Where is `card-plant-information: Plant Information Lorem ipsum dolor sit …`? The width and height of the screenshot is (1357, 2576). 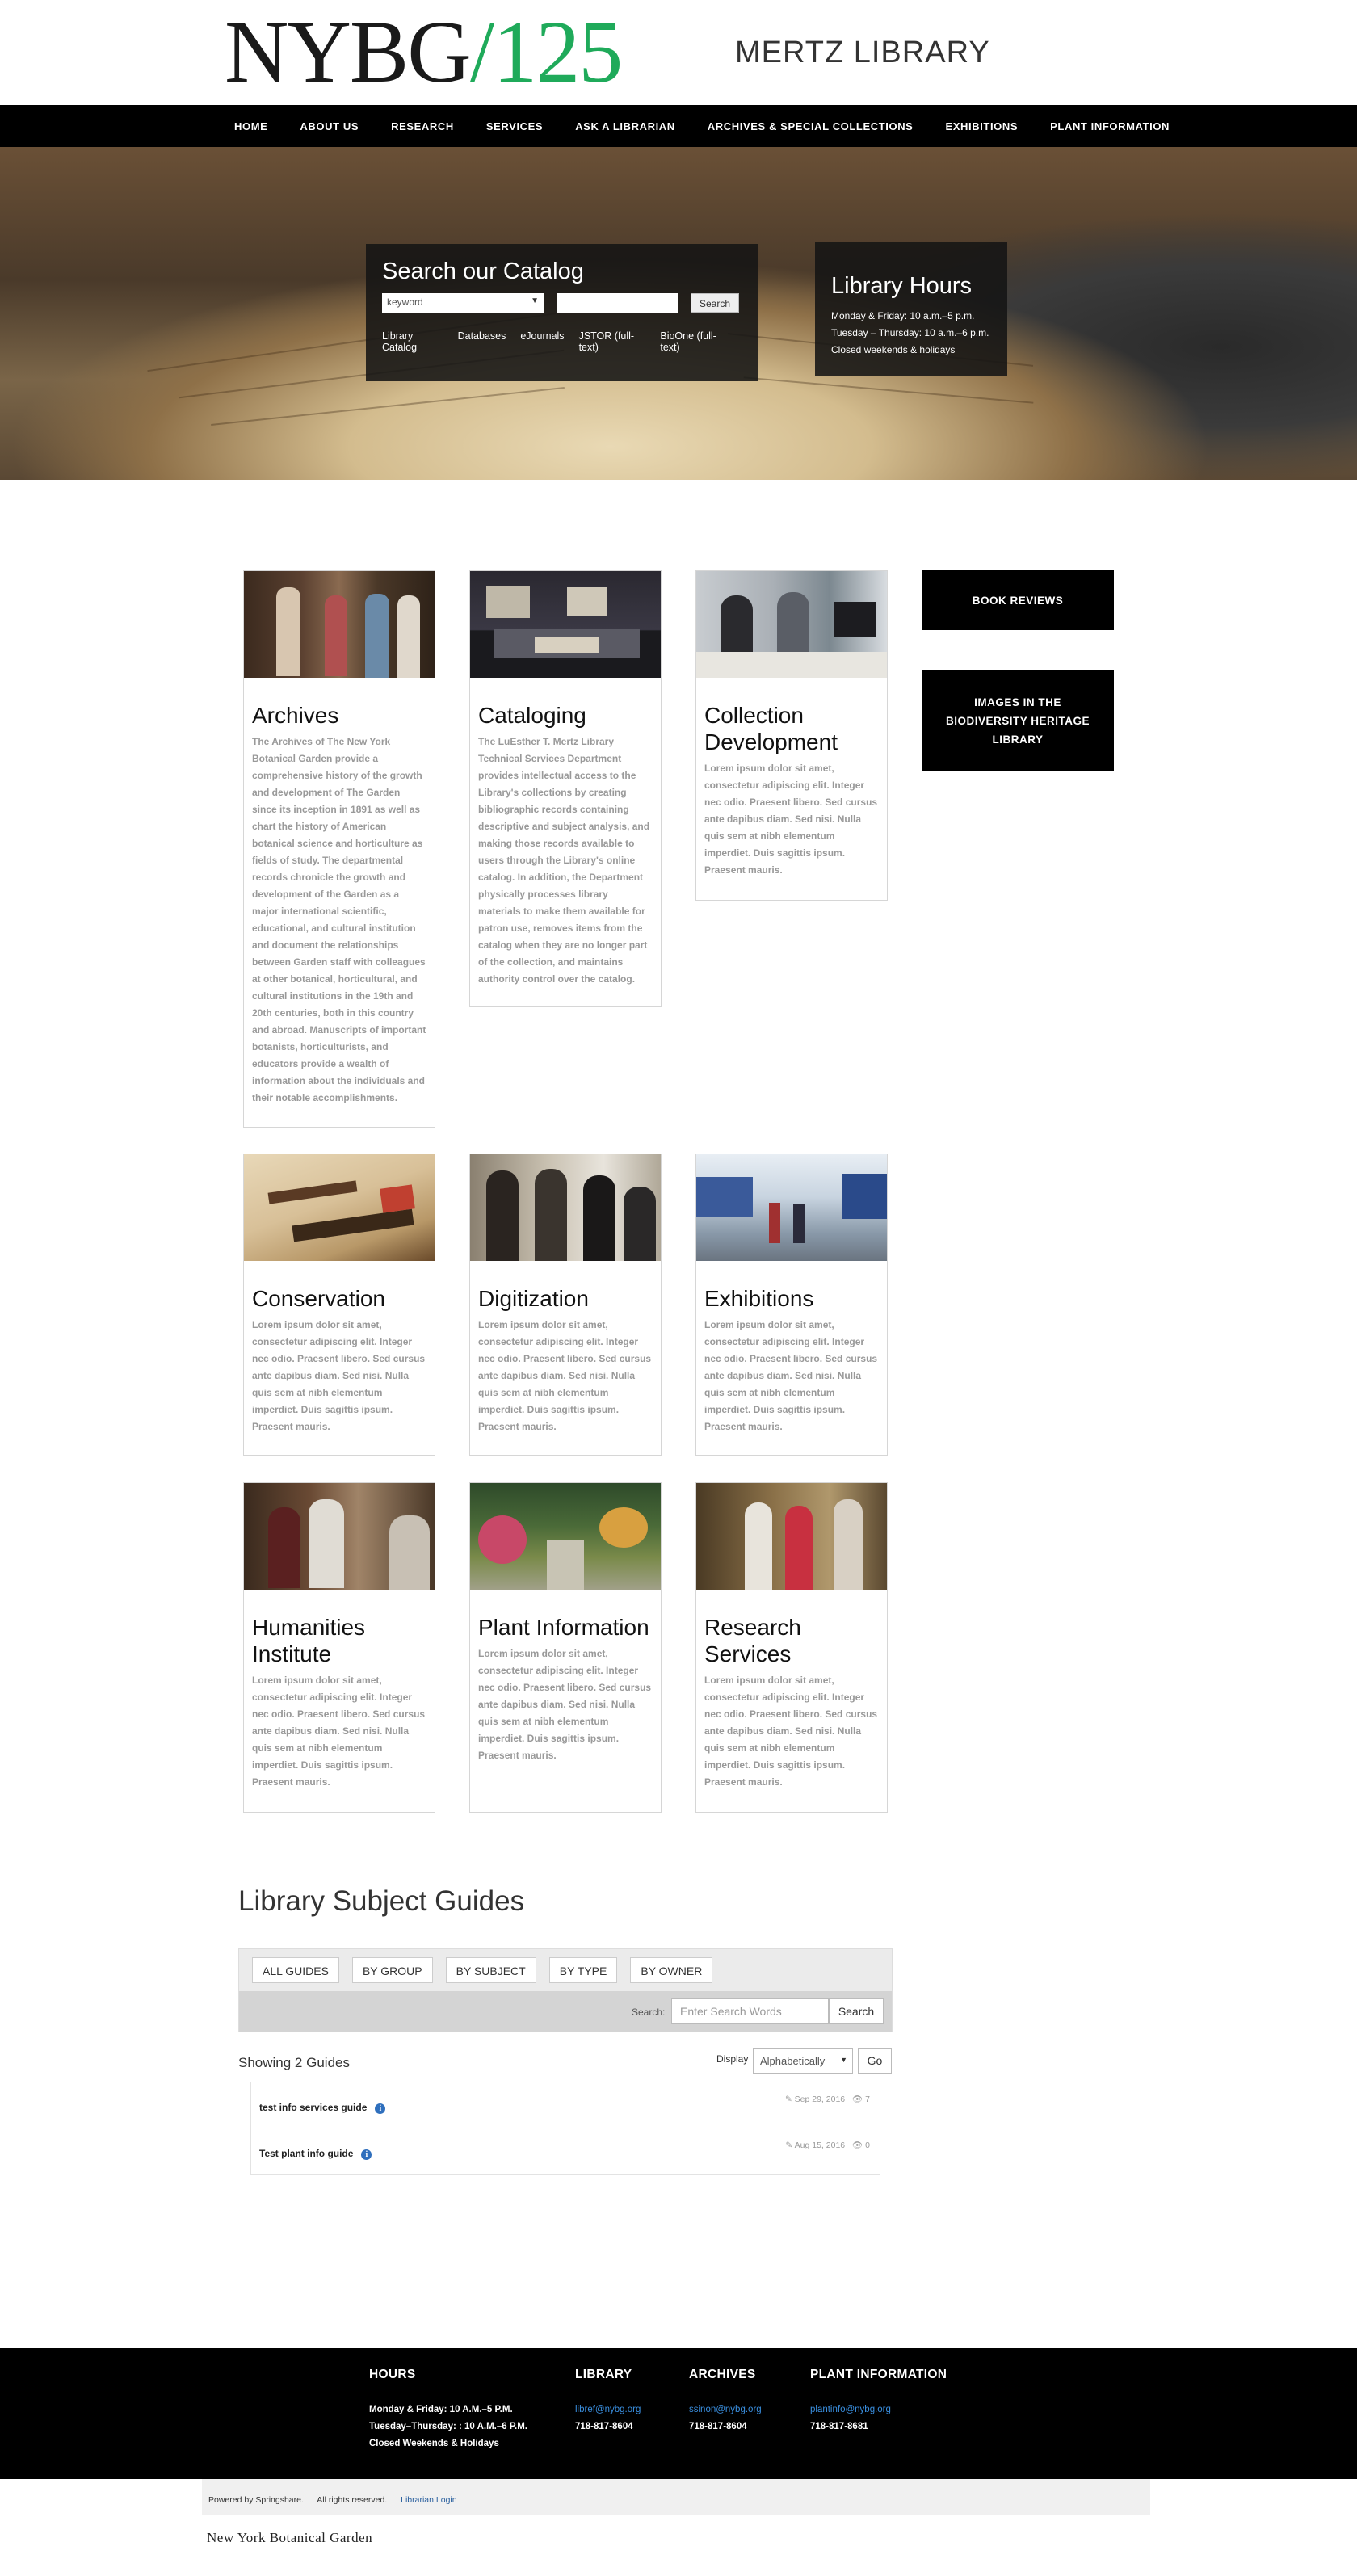
card-plant-information: Plant Information Lorem ipsum dolor sit … is located at coordinates (566, 1648).